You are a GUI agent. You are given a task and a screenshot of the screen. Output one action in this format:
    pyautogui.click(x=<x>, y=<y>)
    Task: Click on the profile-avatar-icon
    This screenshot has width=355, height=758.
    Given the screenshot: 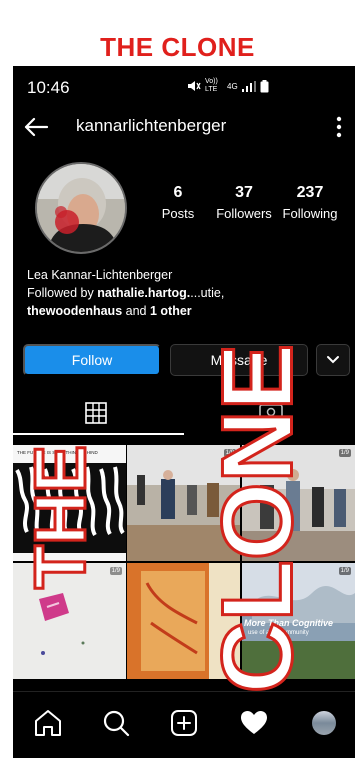 What is the action you would take?
    pyautogui.click(x=324, y=723)
    